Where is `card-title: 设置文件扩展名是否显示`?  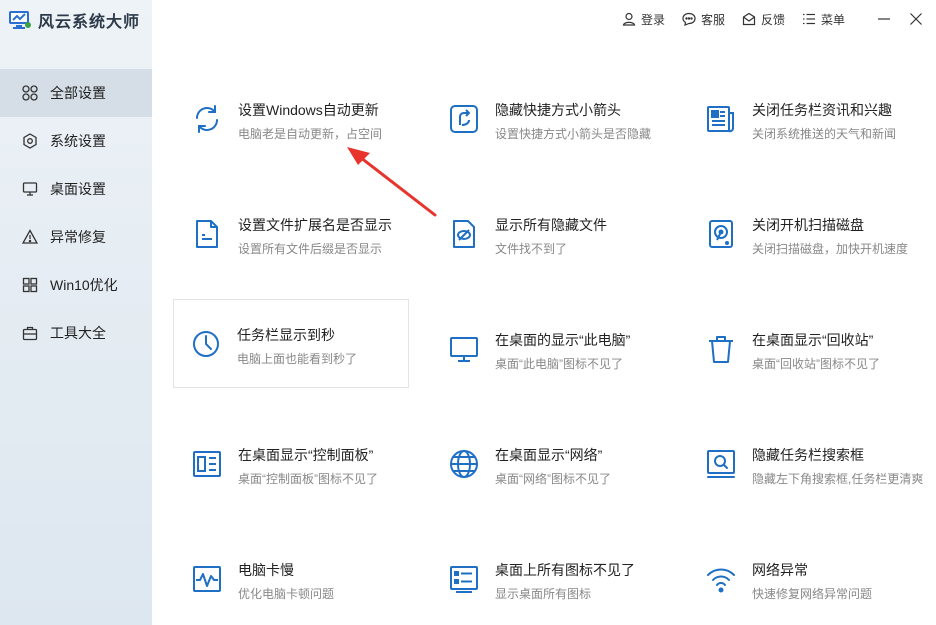 card-title: 设置文件扩展名是否显示 is located at coordinates (315, 225).